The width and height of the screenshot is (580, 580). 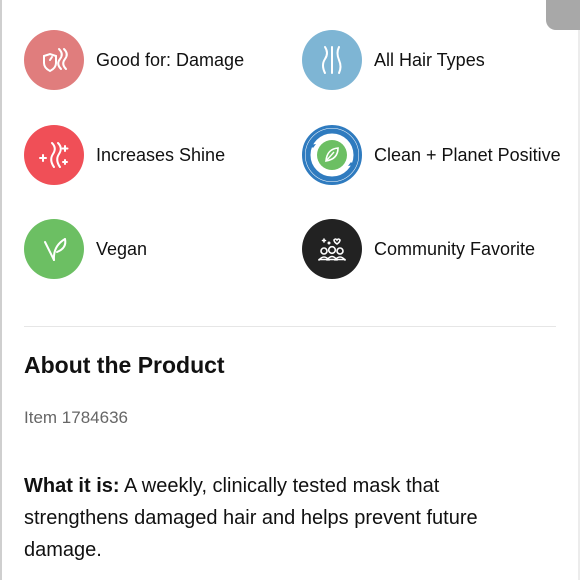 I want to click on what-it-is-label: What it is:, so click(x=72, y=486).